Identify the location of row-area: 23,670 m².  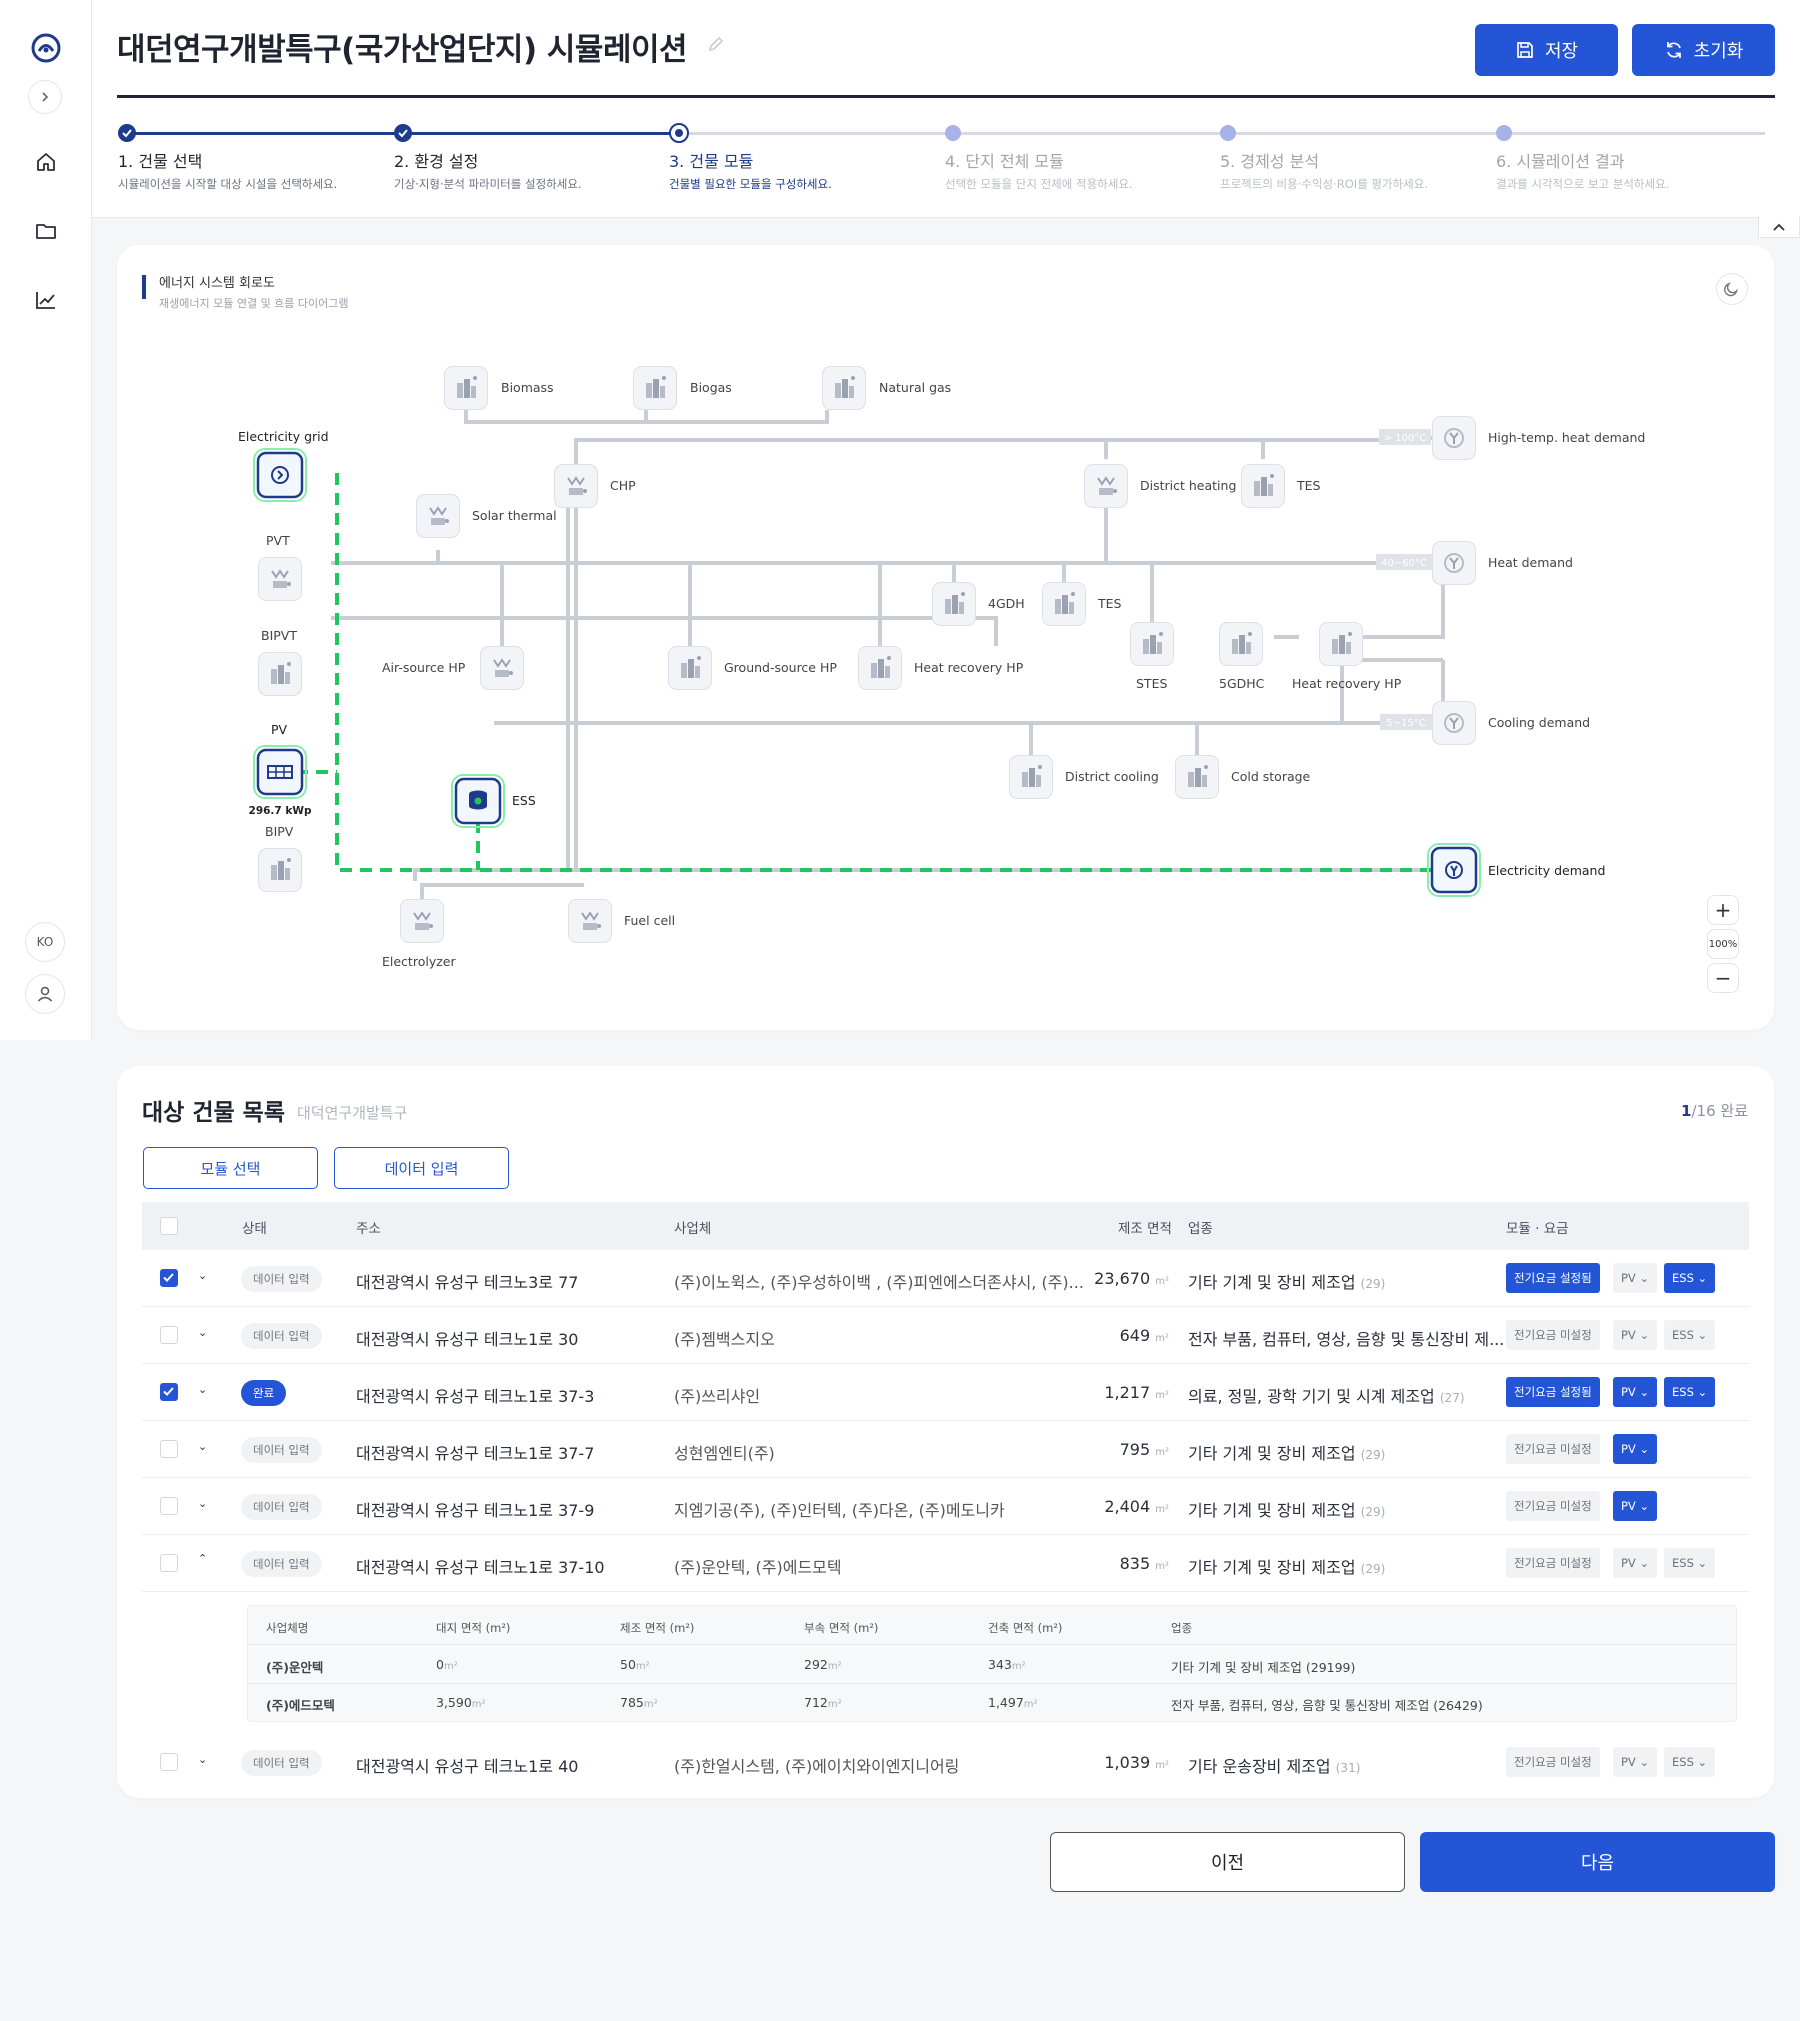
(1131, 1278).